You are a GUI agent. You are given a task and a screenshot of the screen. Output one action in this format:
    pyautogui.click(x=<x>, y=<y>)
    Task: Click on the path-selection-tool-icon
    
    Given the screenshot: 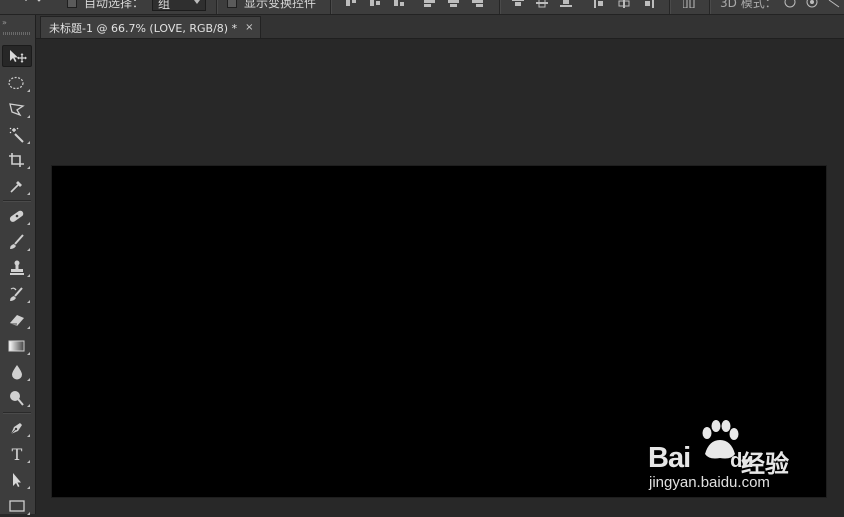 What is the action you would take?
    pyautogui.click(x=17, y=480)
    